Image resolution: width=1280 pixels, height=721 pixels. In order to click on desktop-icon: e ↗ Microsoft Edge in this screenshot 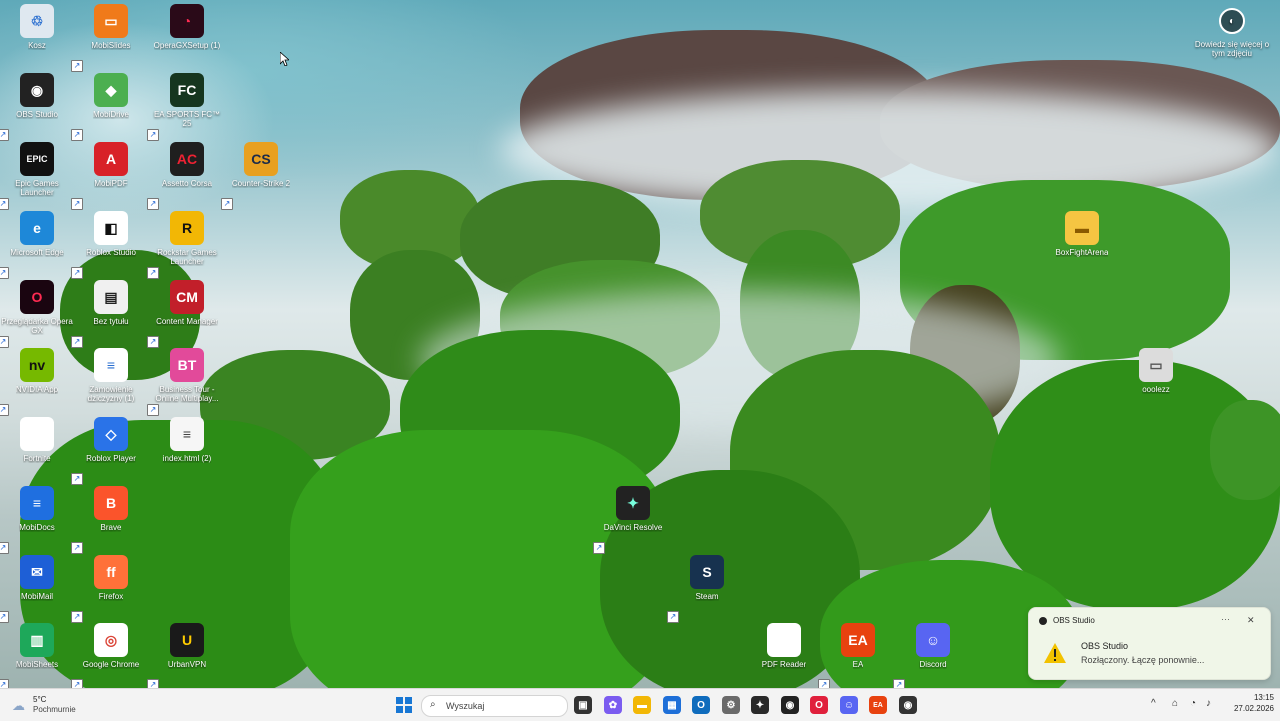, I will do `click(36, 244)`.